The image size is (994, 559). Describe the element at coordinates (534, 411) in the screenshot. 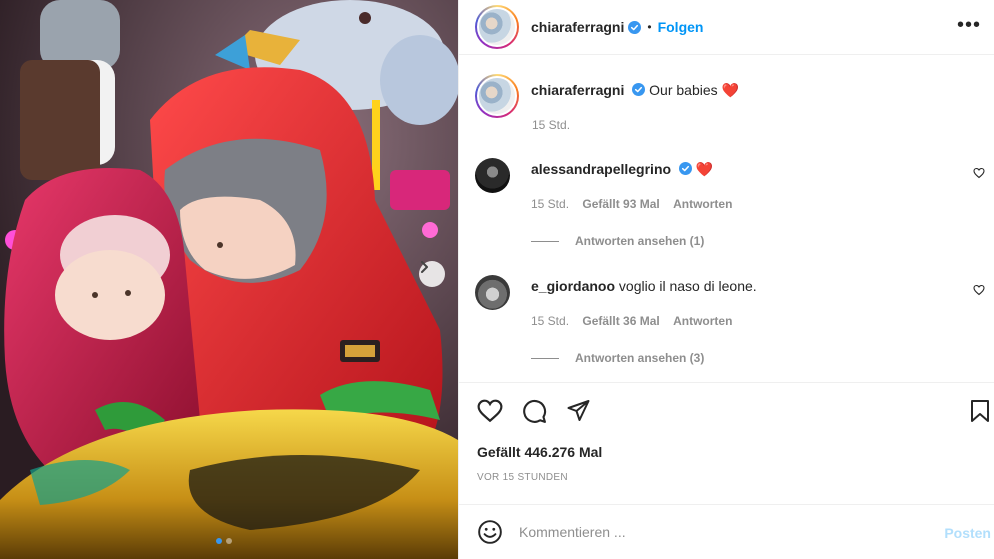

I see `comment-bubble-icon` at that location.